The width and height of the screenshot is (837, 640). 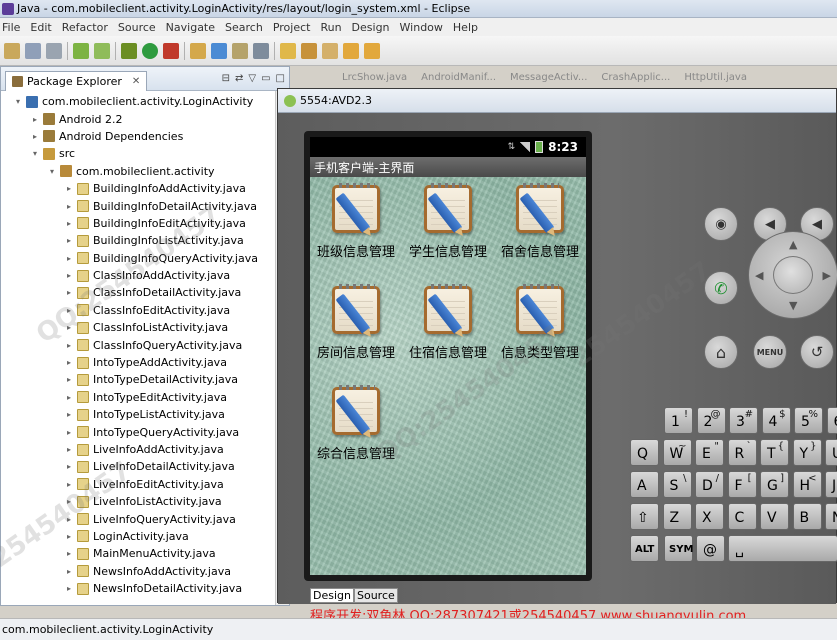 I want to click on tree-item: ▸ Android 2.2, so click(x=145, y=118).